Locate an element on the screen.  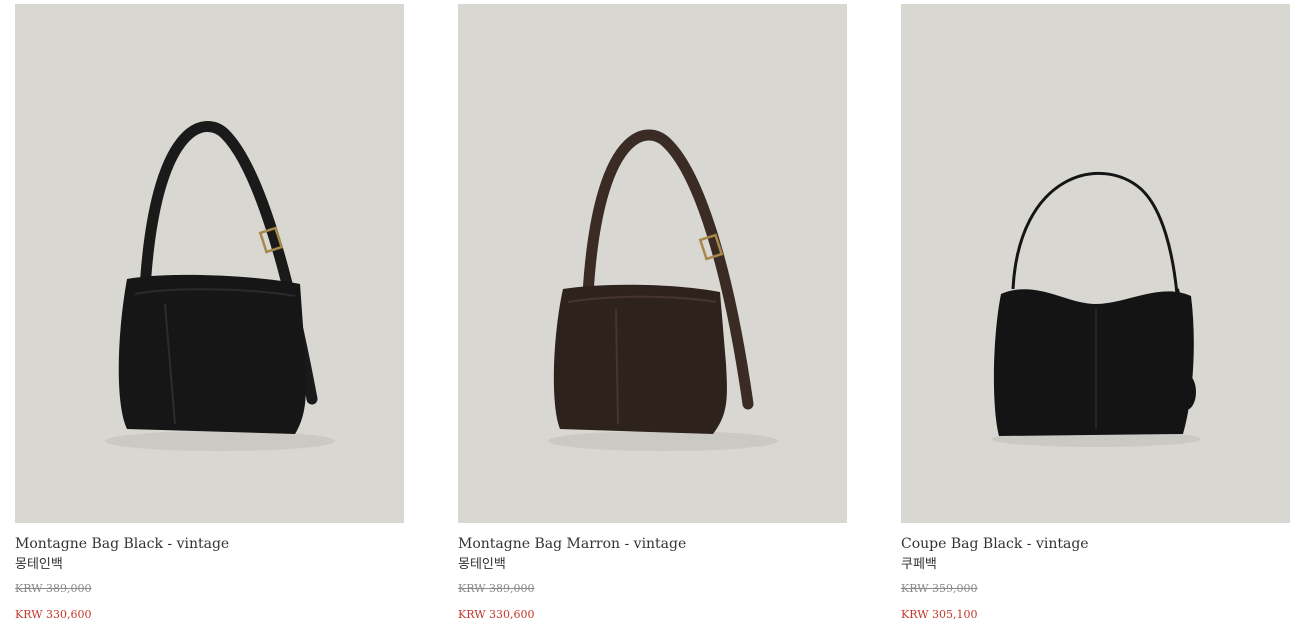
shoulder-bag-black-icon is located at coordinates (220, 286).